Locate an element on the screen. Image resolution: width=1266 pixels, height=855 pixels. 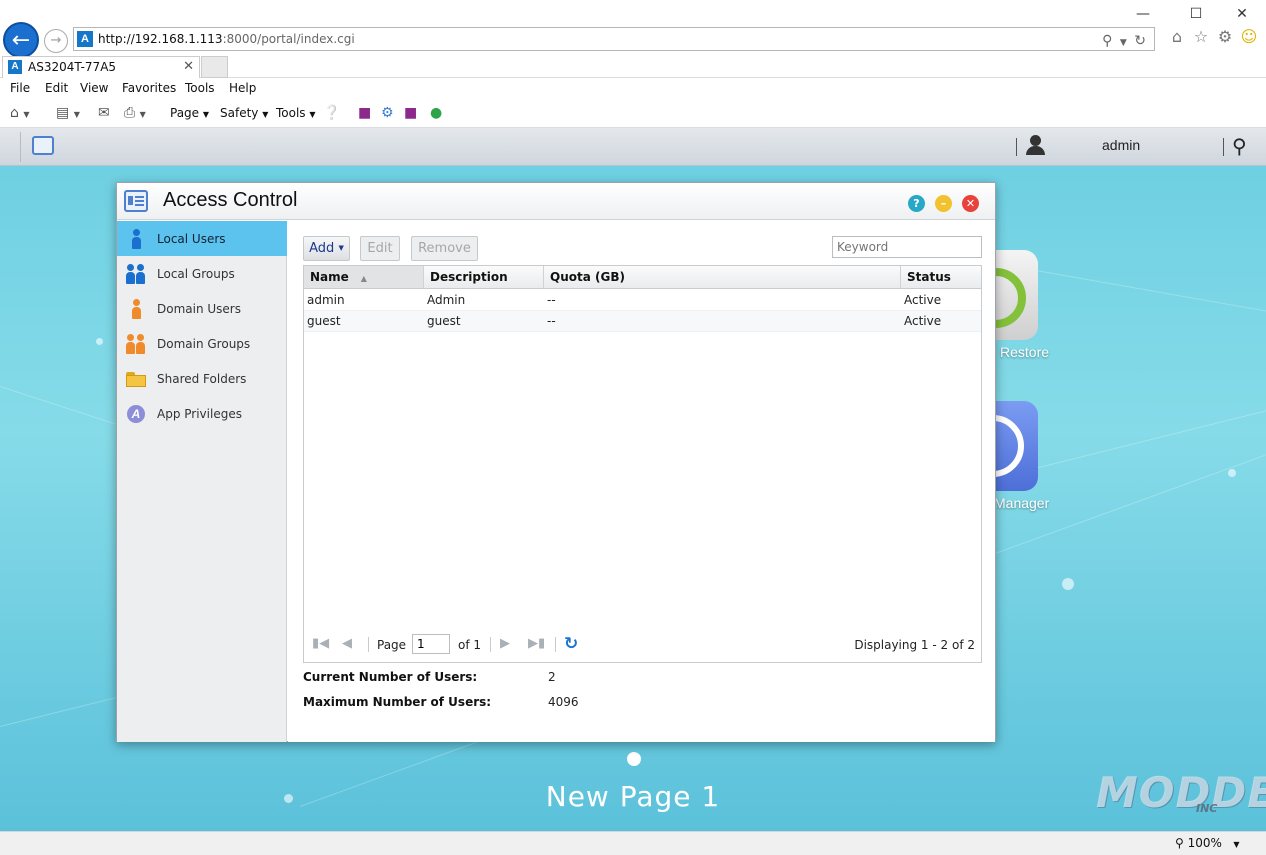
column-header-status: Status is located at coordinates (941, 277).